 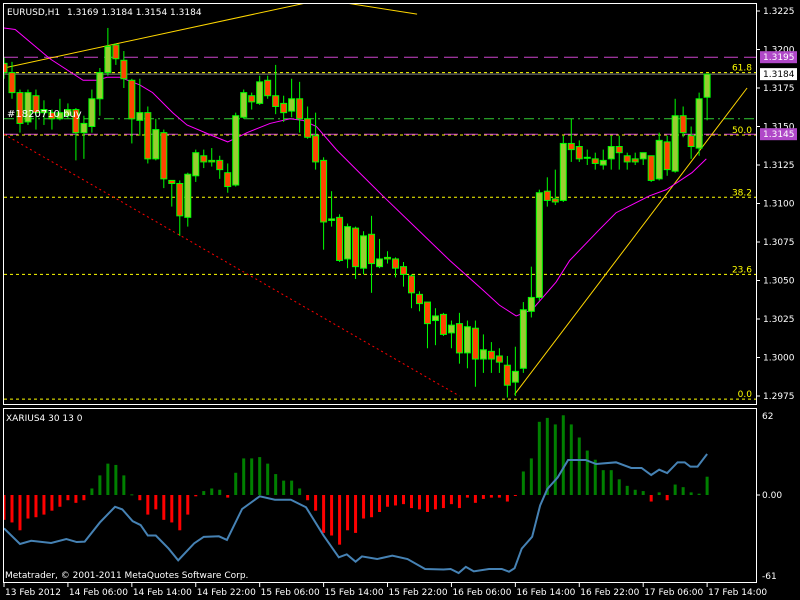 I want to click on time-tick-label: 15 Feb 14:00, so click(x=354, y=593).